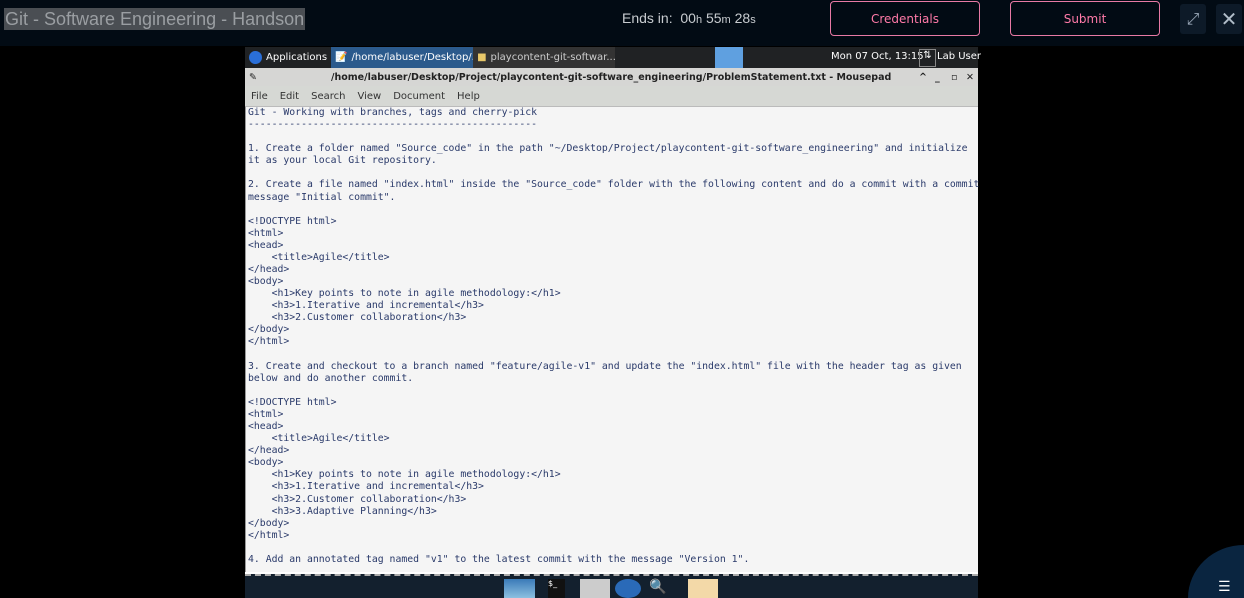 The width and height of the screenshot is (1244, 598). What do you see at coordinates (1085, 18) in the screenshot?
I see `submit-button: Submit` at bounding box center [1085, 18].